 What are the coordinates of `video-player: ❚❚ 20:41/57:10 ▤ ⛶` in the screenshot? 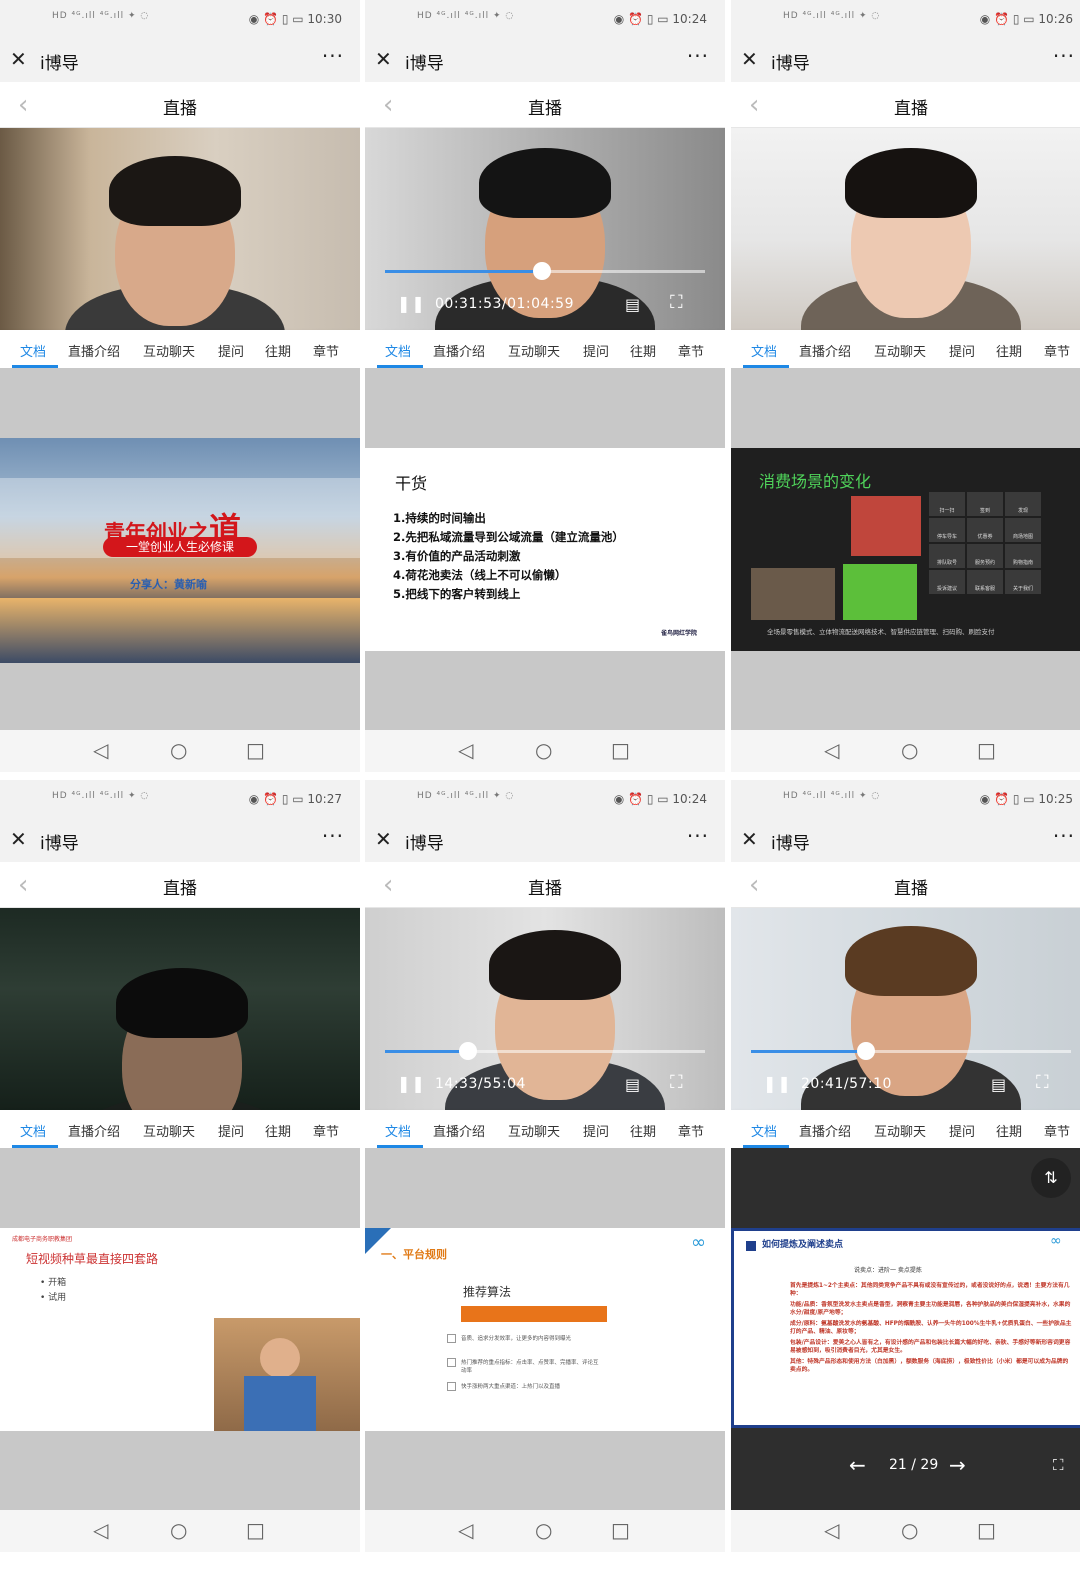 It's located at (905, 1009).